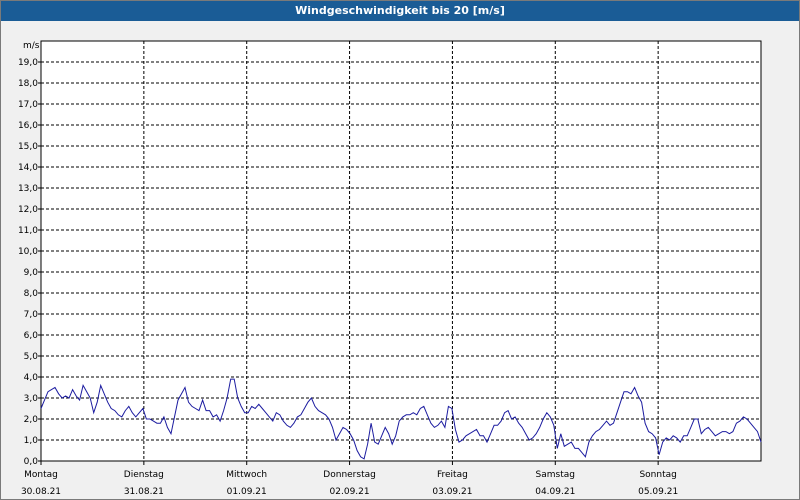 This screenshot has width=800, height=500. I want to click on x-tick-day: Mittwoch, so click(246, 475).